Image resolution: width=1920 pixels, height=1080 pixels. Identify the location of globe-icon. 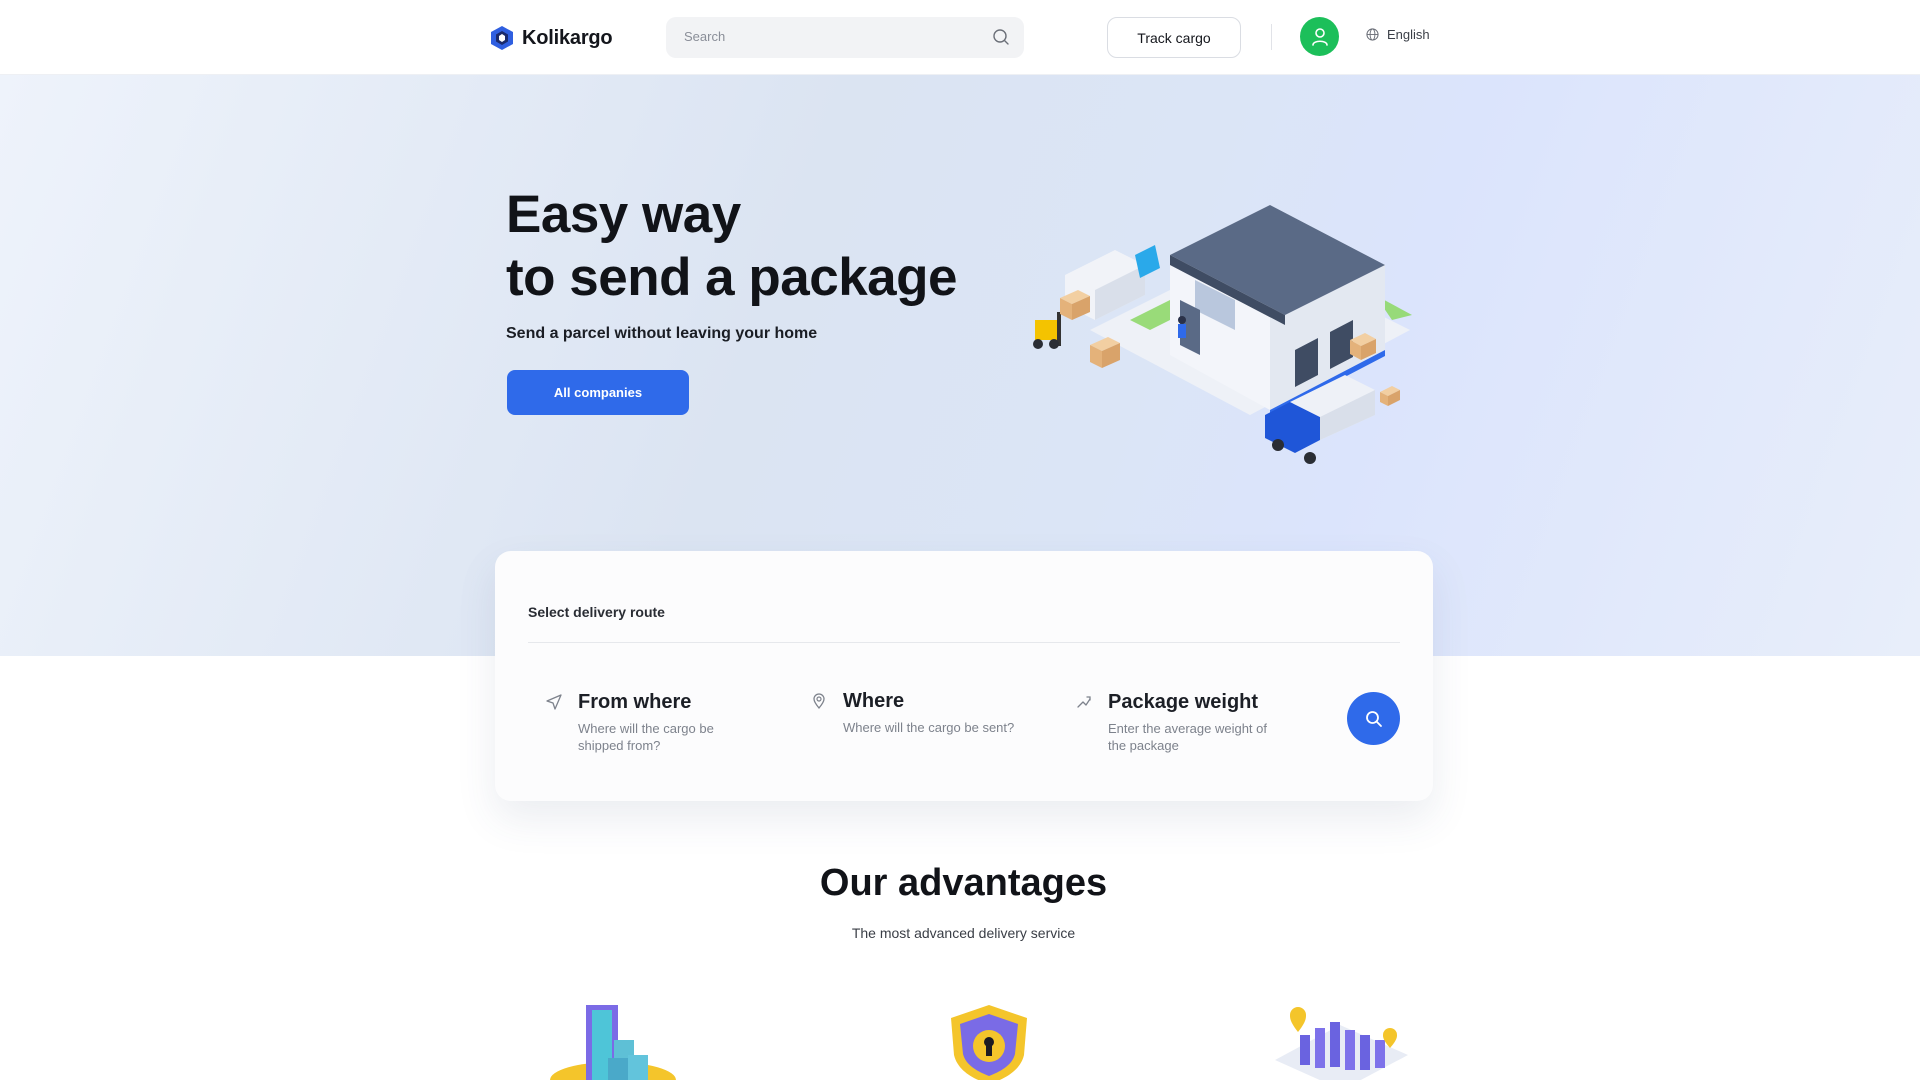
(1372, 34).